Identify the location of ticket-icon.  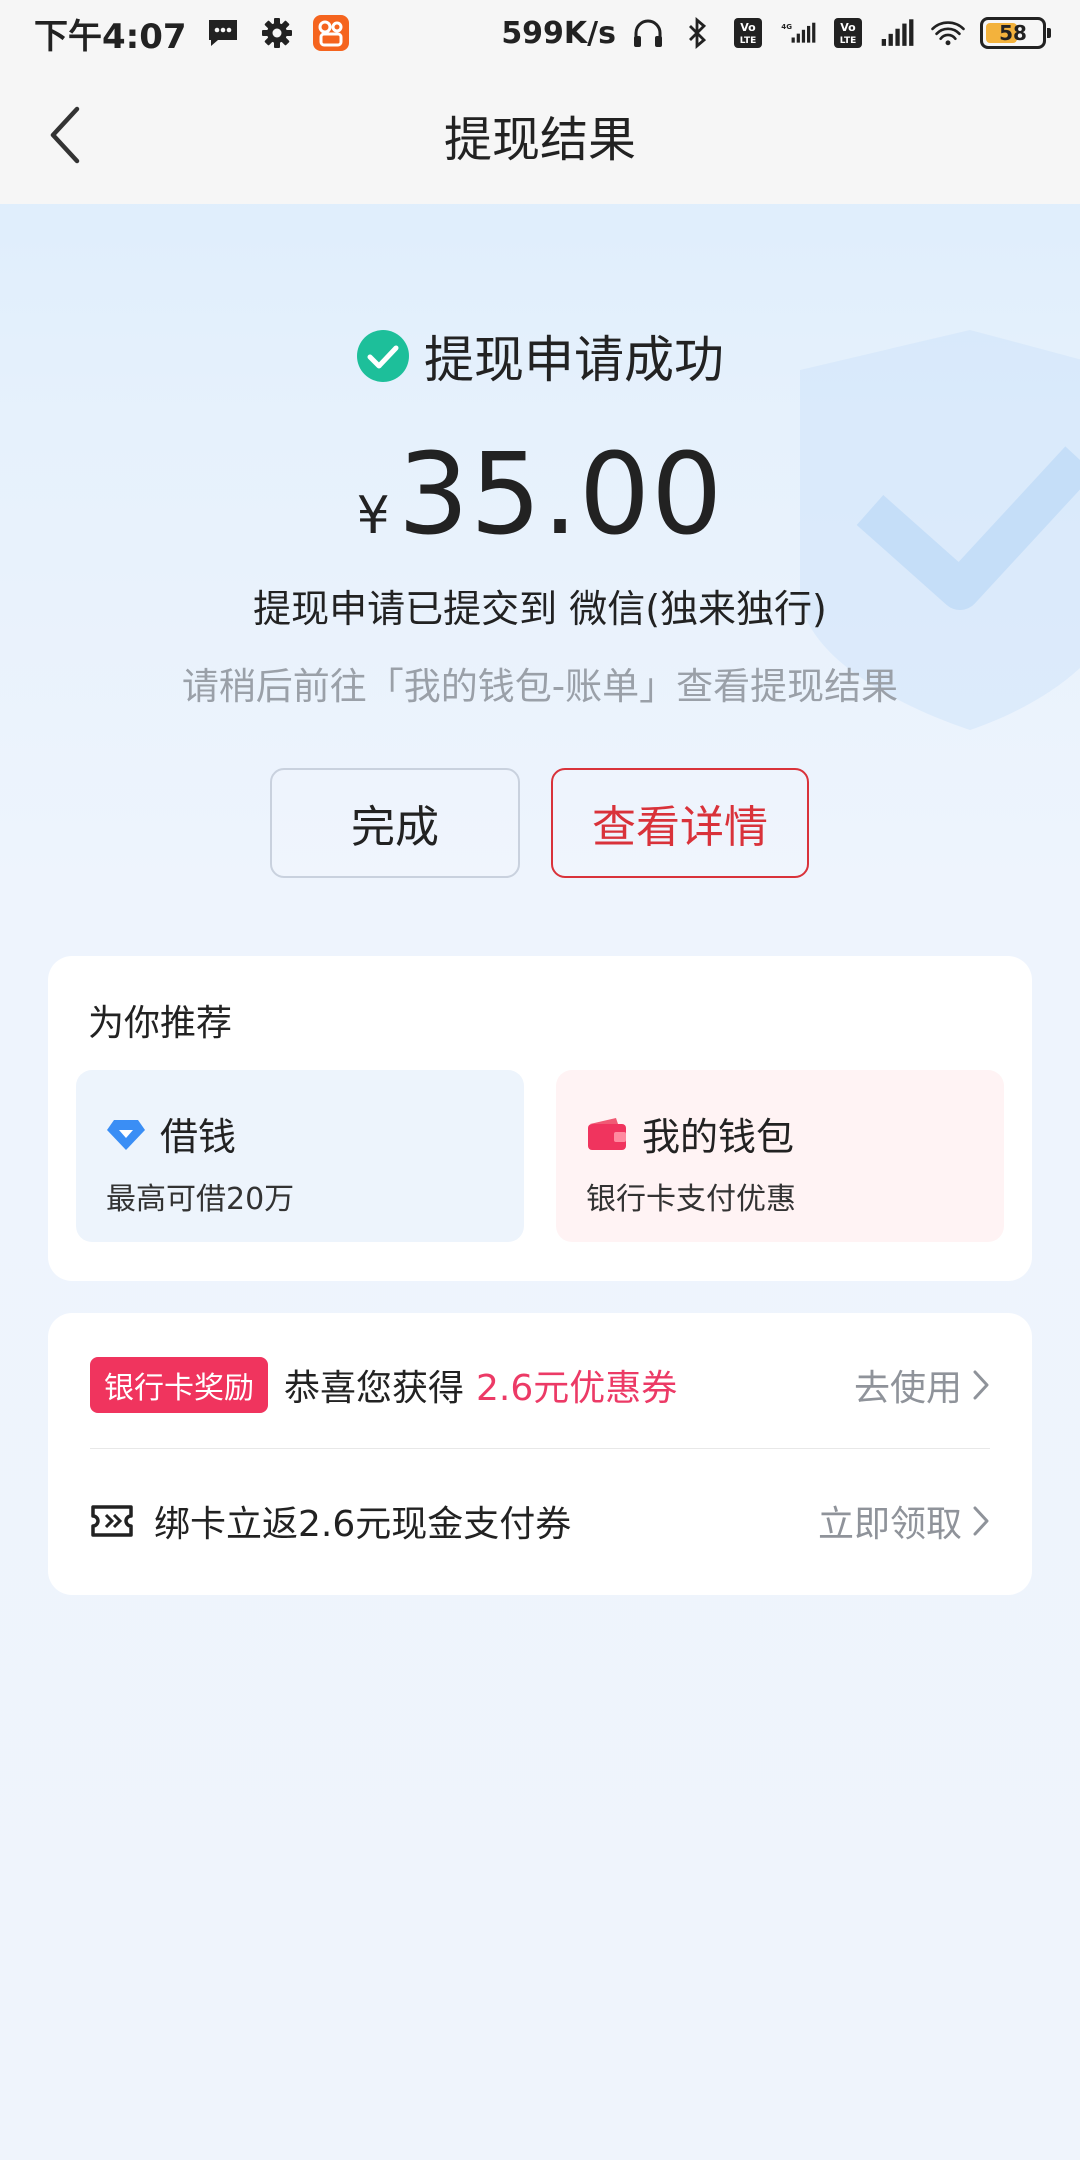
(112, 1521).